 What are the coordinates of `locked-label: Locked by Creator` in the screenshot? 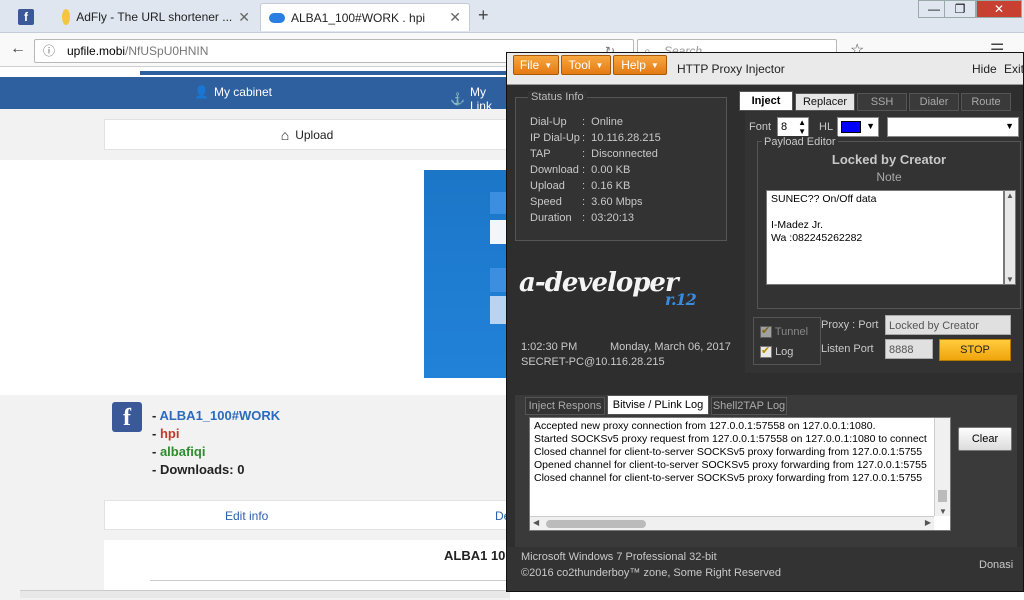 It's located at (889, 159).